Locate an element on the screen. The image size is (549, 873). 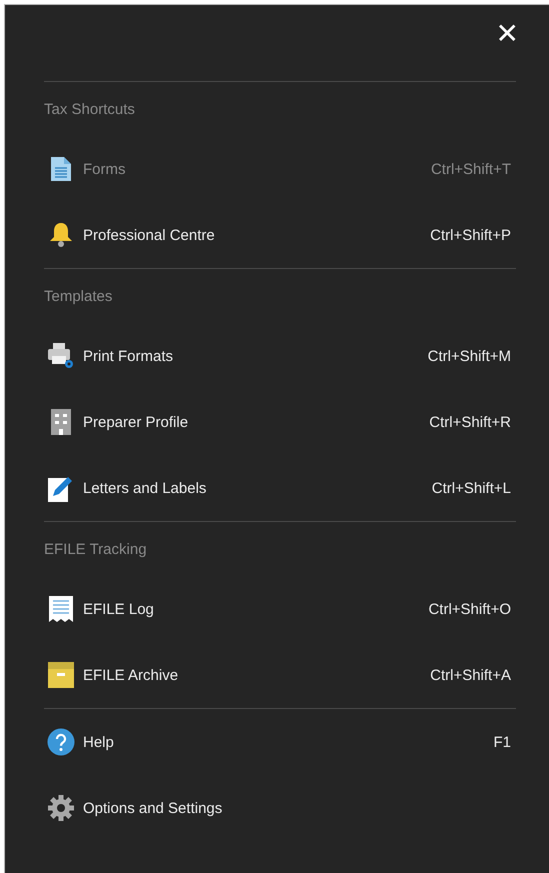
menu-item: Letters and Labels Ctrl+Shift+L is located at coordinates (280, 488).